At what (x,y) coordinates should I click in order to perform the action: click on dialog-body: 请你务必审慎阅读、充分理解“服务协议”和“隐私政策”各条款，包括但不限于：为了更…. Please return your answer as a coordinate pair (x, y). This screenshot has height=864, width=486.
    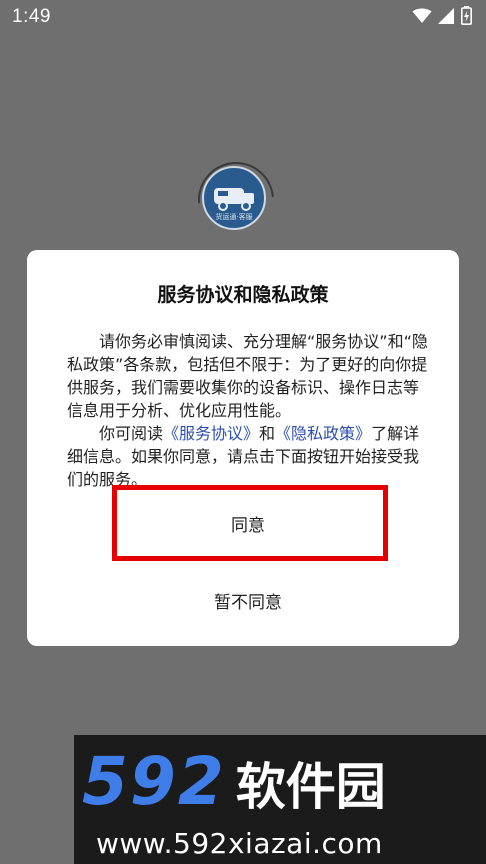
    Looking at the image, I should click on (248, 410).